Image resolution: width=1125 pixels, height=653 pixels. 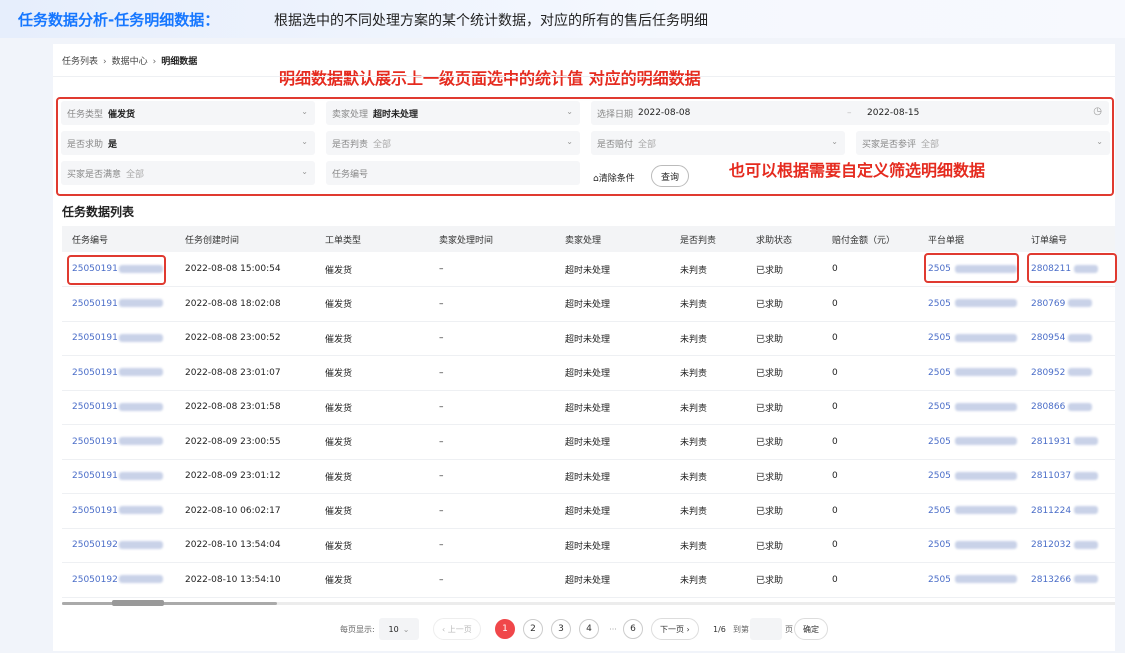 I want to click on breadcrumb-item: 数据中心, so click(x=130, y=62).